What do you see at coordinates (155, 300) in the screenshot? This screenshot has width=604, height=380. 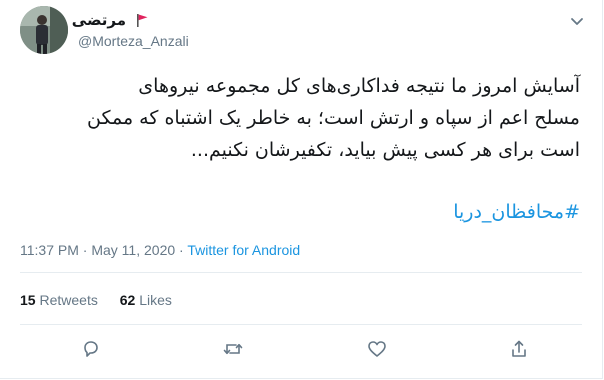 I see `likes-label: Likes` at bounding box center [155, 300].